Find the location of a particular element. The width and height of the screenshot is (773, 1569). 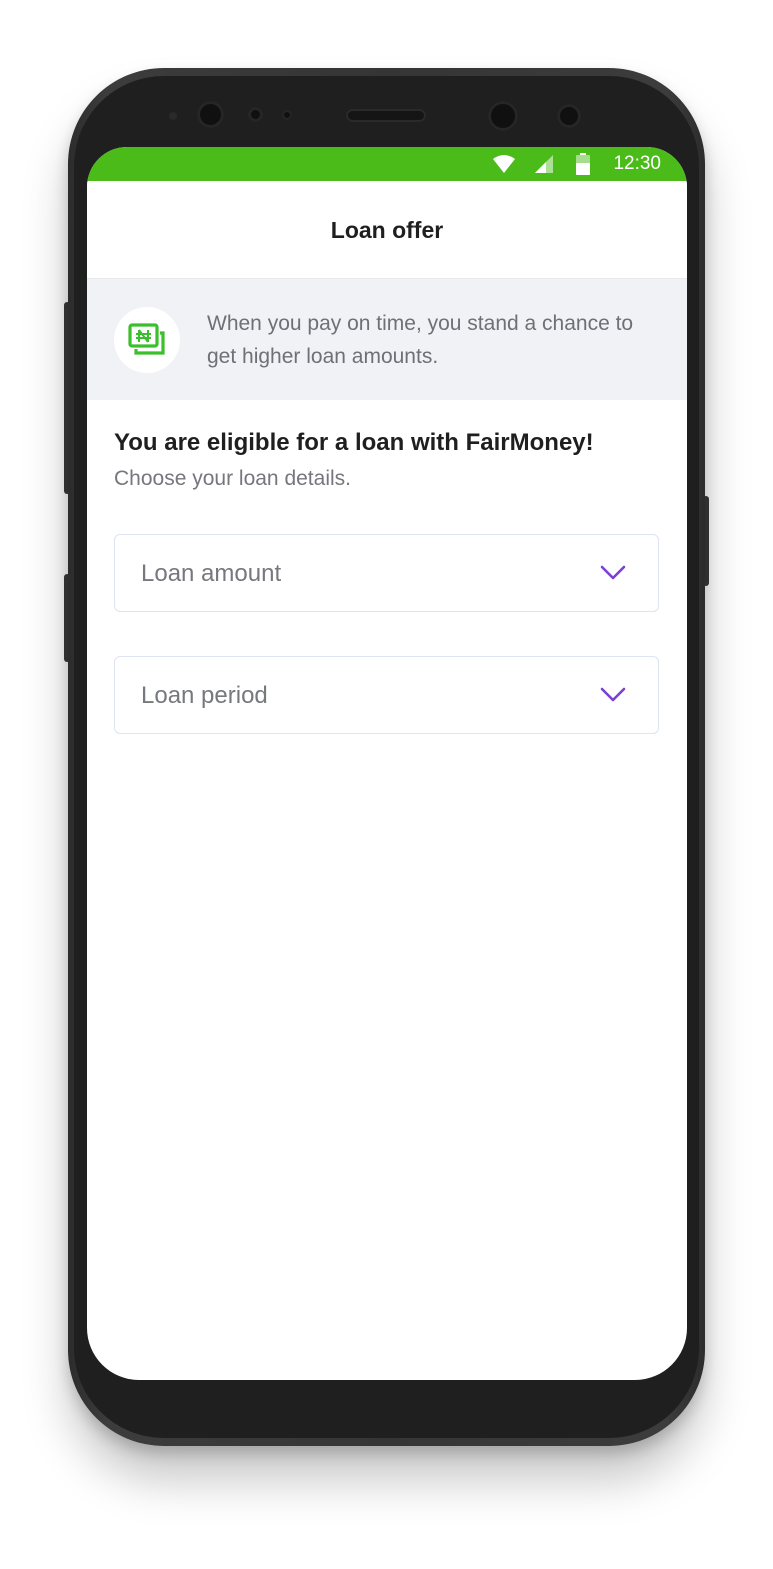

loan-amount-placeholder: Loan amount is located at coordinates (211, 573).